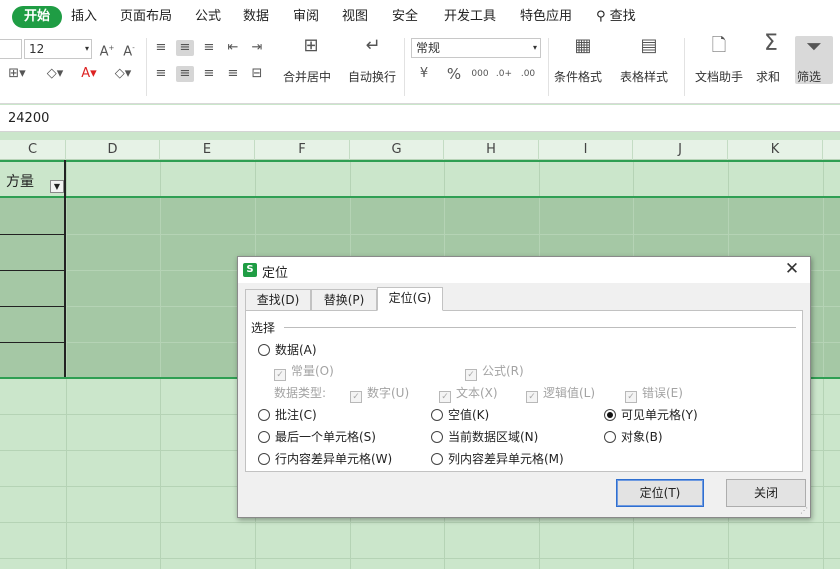 This screenshot has width=840, height=569. I want to click on col-header-e: E, so click(207, 150).